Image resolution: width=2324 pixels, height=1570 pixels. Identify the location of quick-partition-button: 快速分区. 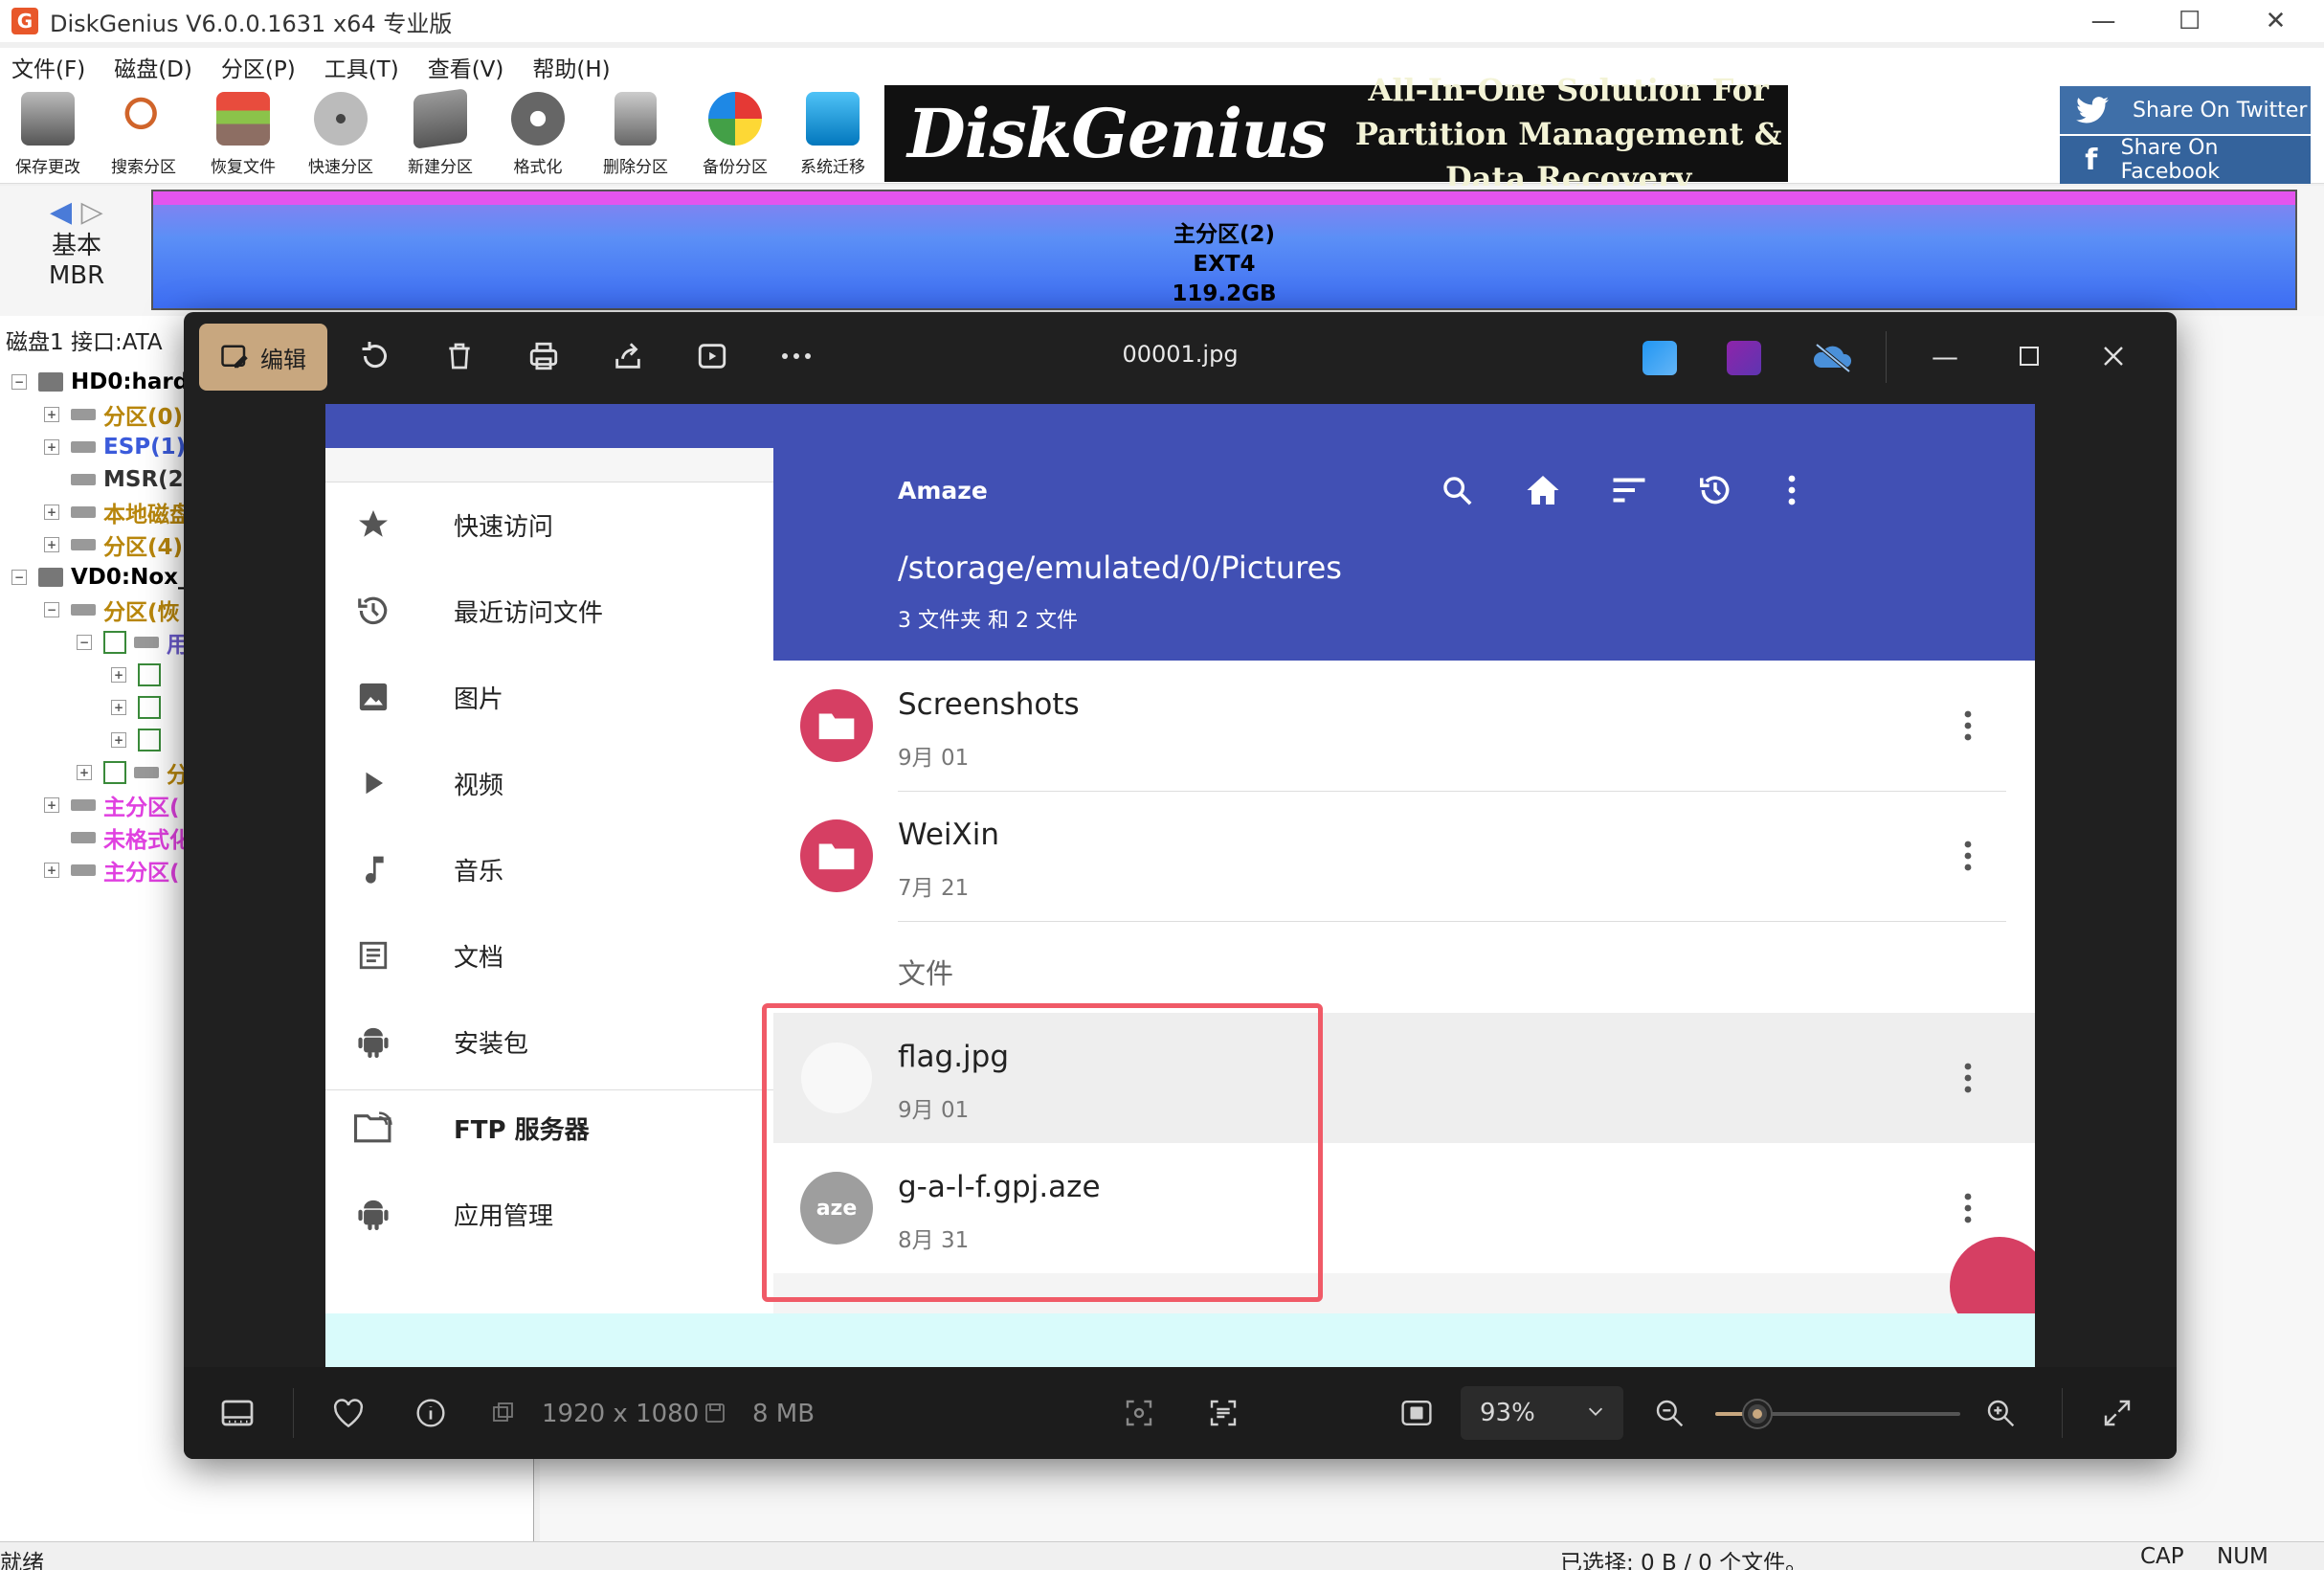
(341, 134).